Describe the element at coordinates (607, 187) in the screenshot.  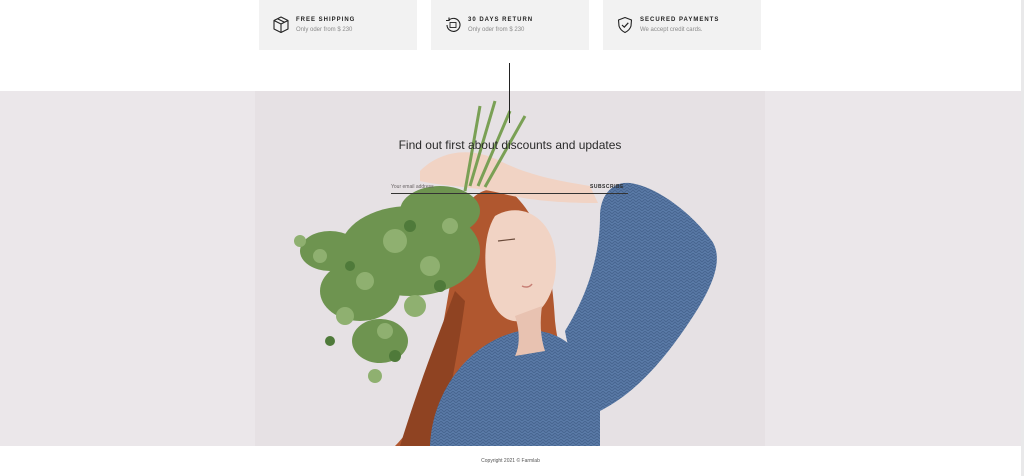
I see `subscribe-button: SUBSCRIBE` at that location.